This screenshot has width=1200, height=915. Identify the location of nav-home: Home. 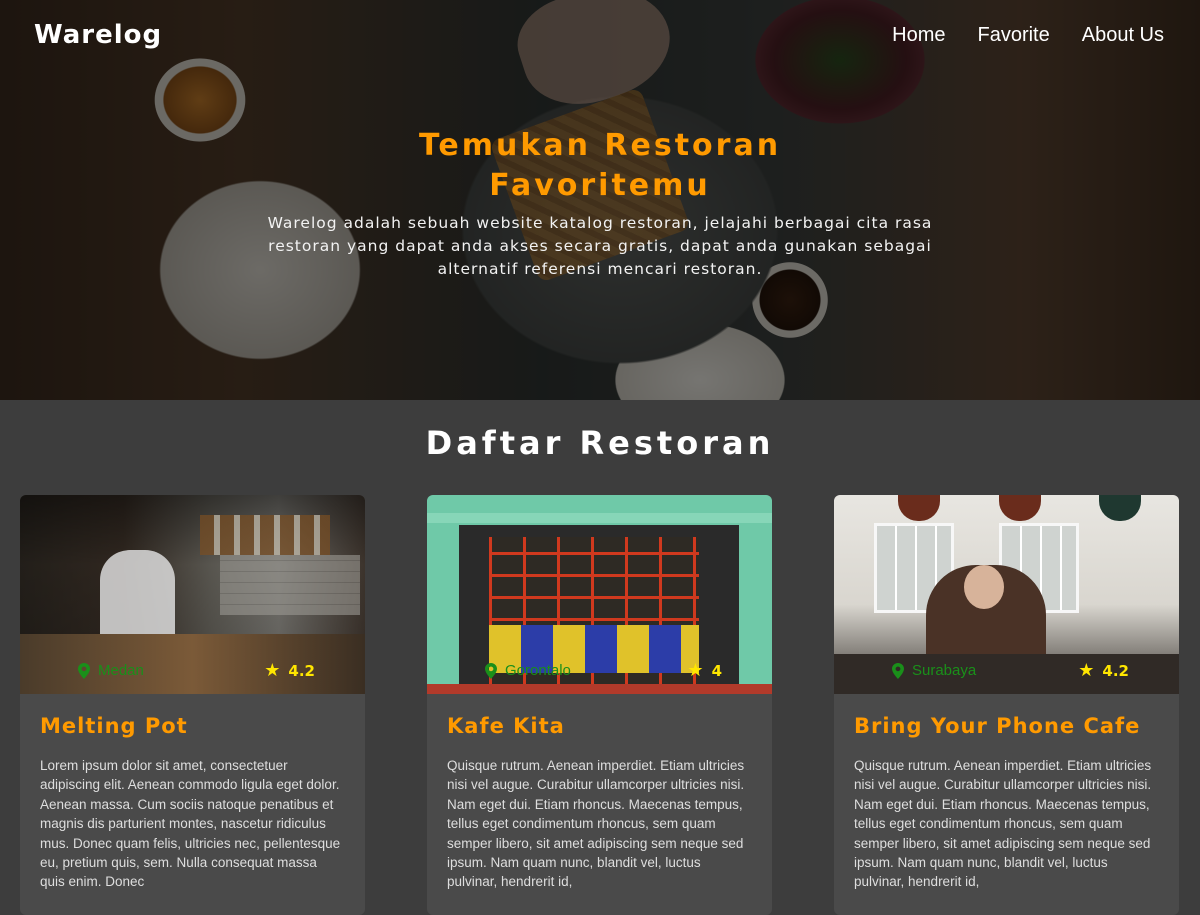
(918, 35).